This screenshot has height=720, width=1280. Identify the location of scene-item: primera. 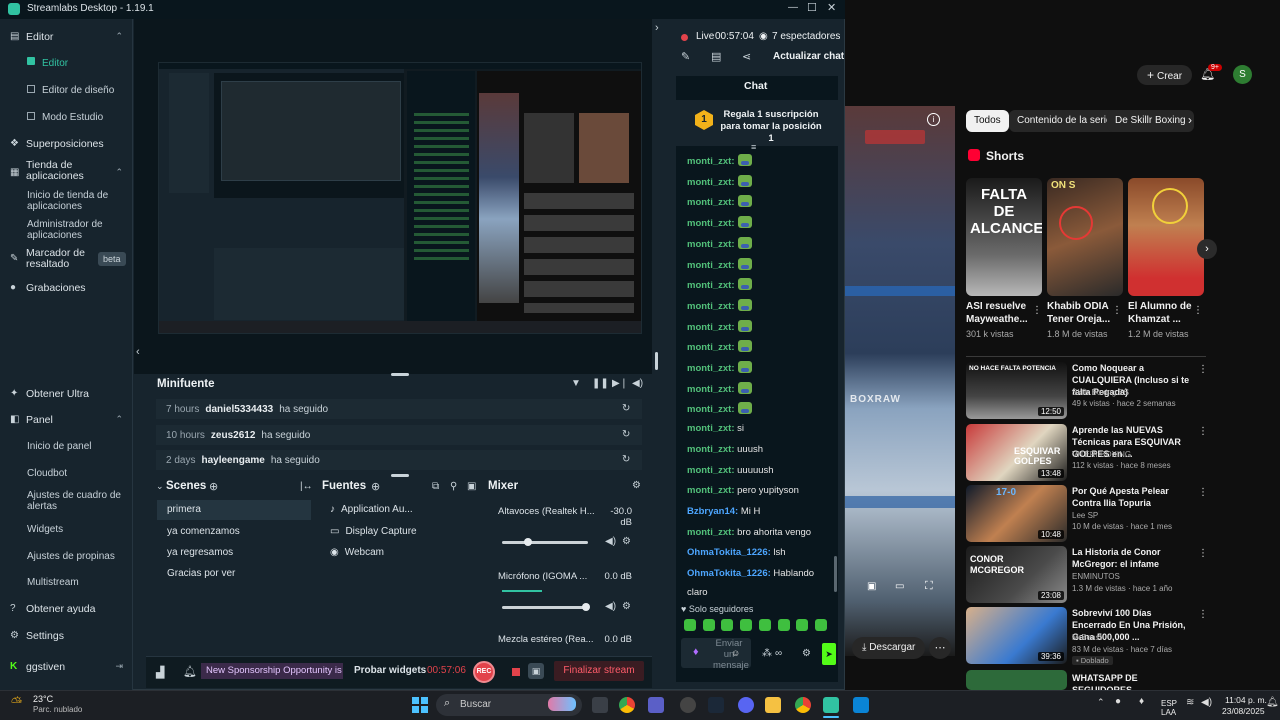
(234, 510).